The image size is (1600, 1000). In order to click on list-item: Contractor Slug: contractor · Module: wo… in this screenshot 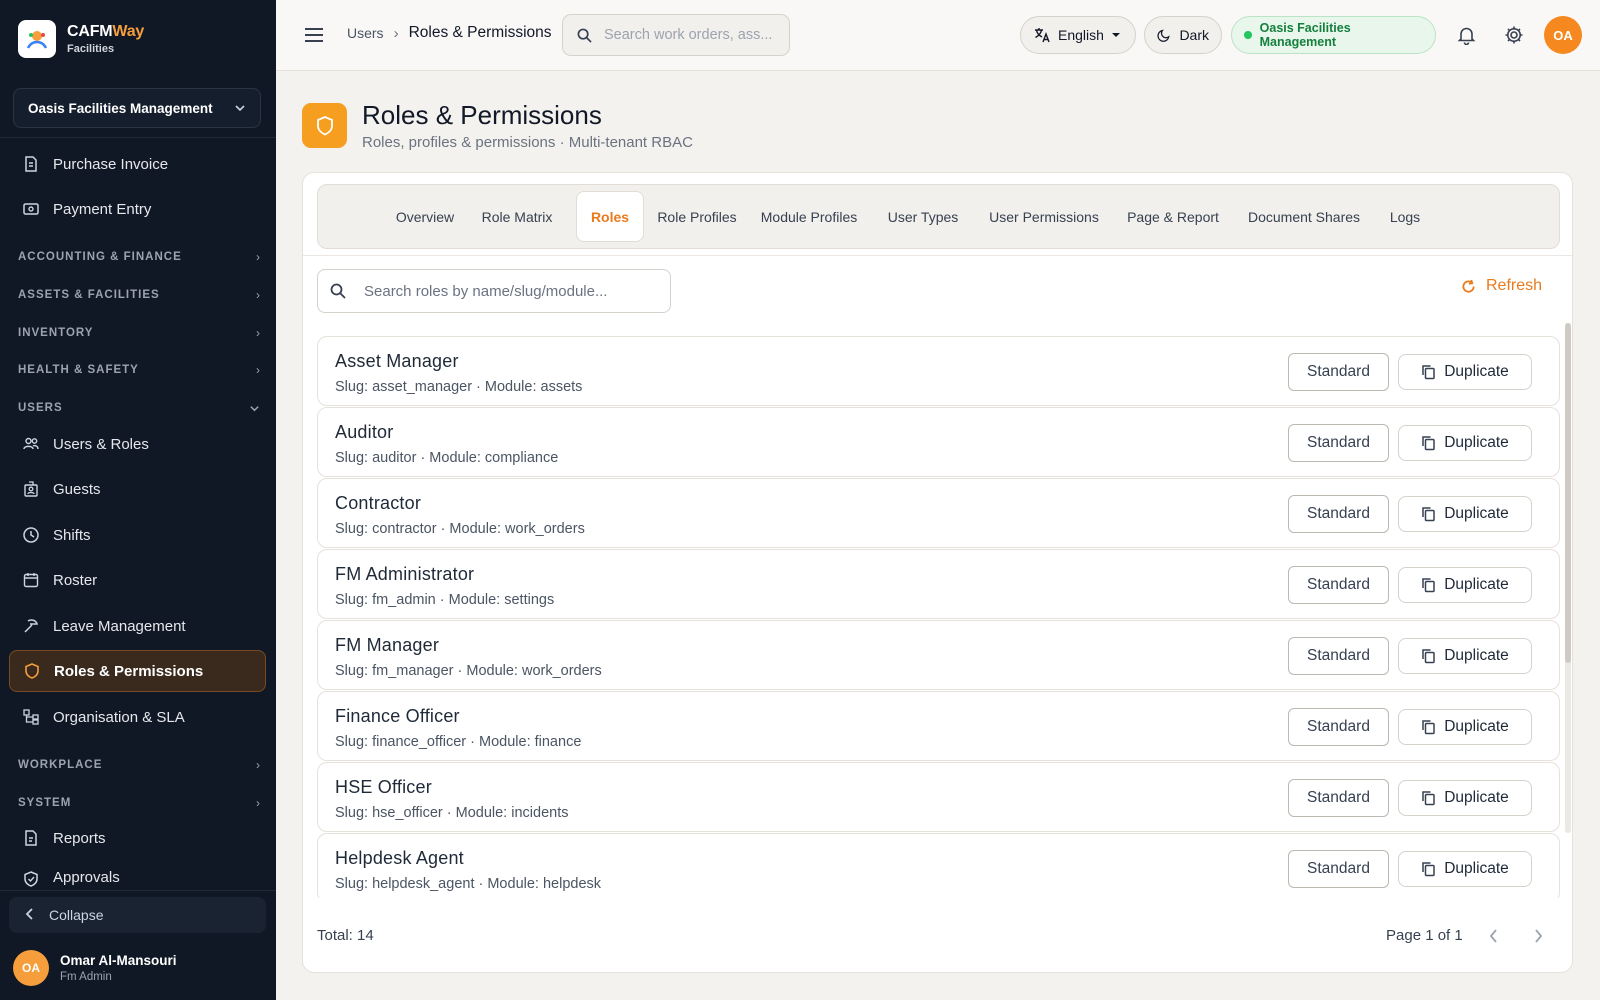, I will do `click(938, 513)`.